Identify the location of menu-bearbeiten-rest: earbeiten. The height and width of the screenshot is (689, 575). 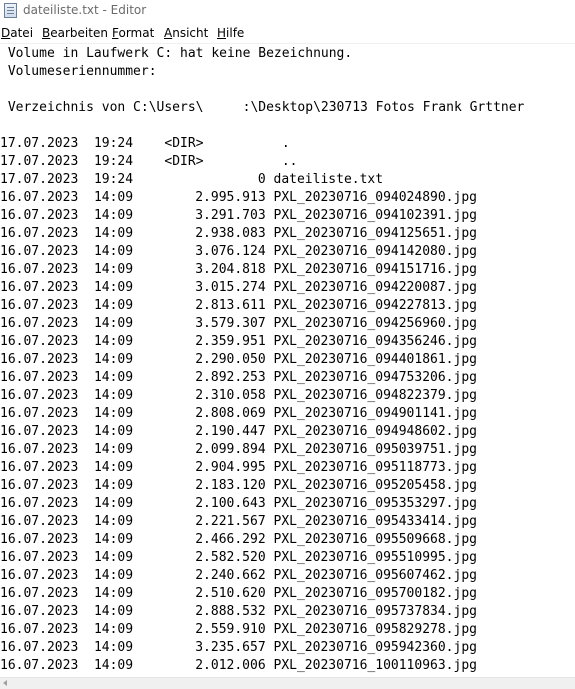
(79, 33).